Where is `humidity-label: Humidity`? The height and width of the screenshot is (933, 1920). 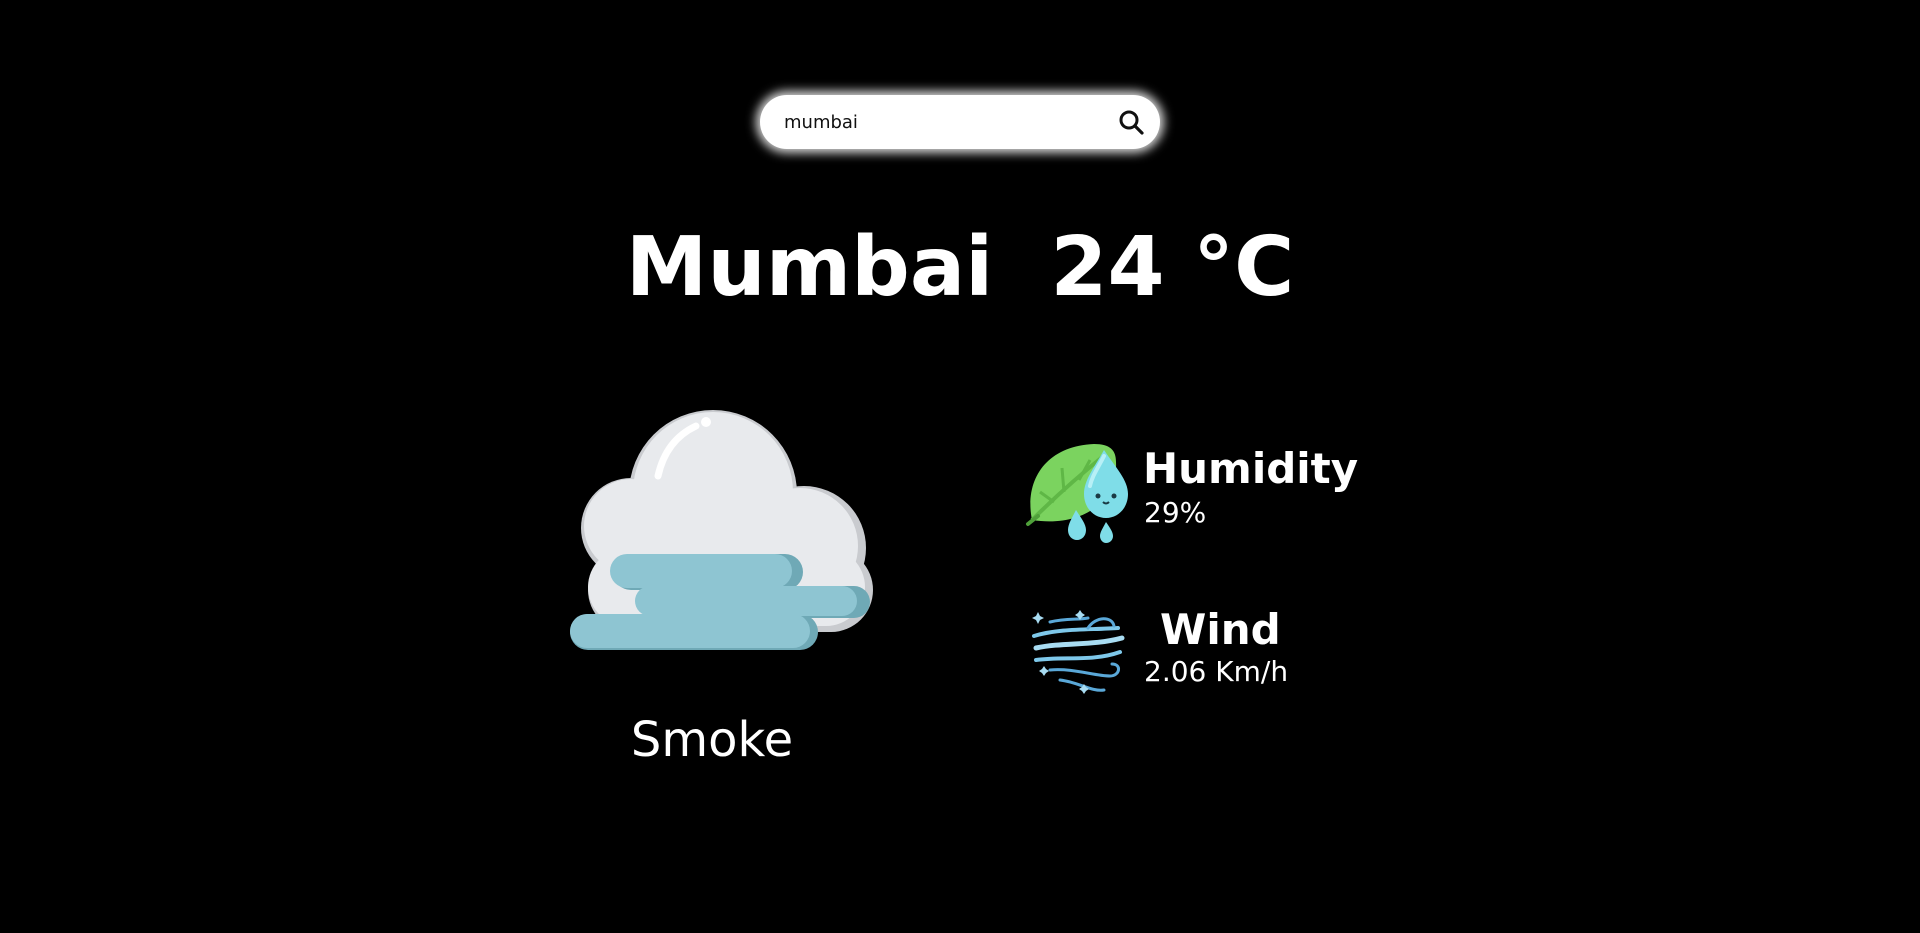
humidity-label: Humidity is located at coordinates (1251, 468).